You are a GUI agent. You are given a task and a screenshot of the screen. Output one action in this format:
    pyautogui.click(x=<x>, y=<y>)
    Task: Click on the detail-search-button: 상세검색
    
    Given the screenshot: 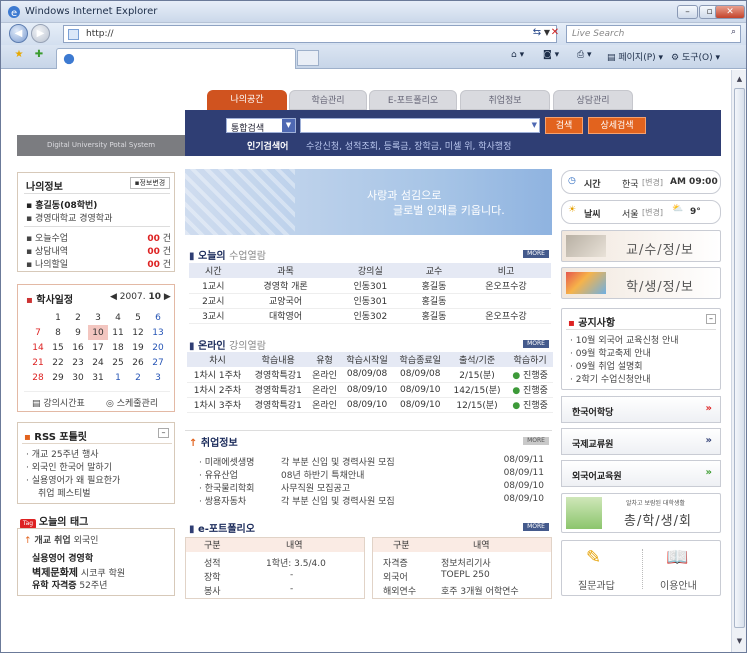 What is the action you would take?
    pyautogui.click(x=617, y=125)
    